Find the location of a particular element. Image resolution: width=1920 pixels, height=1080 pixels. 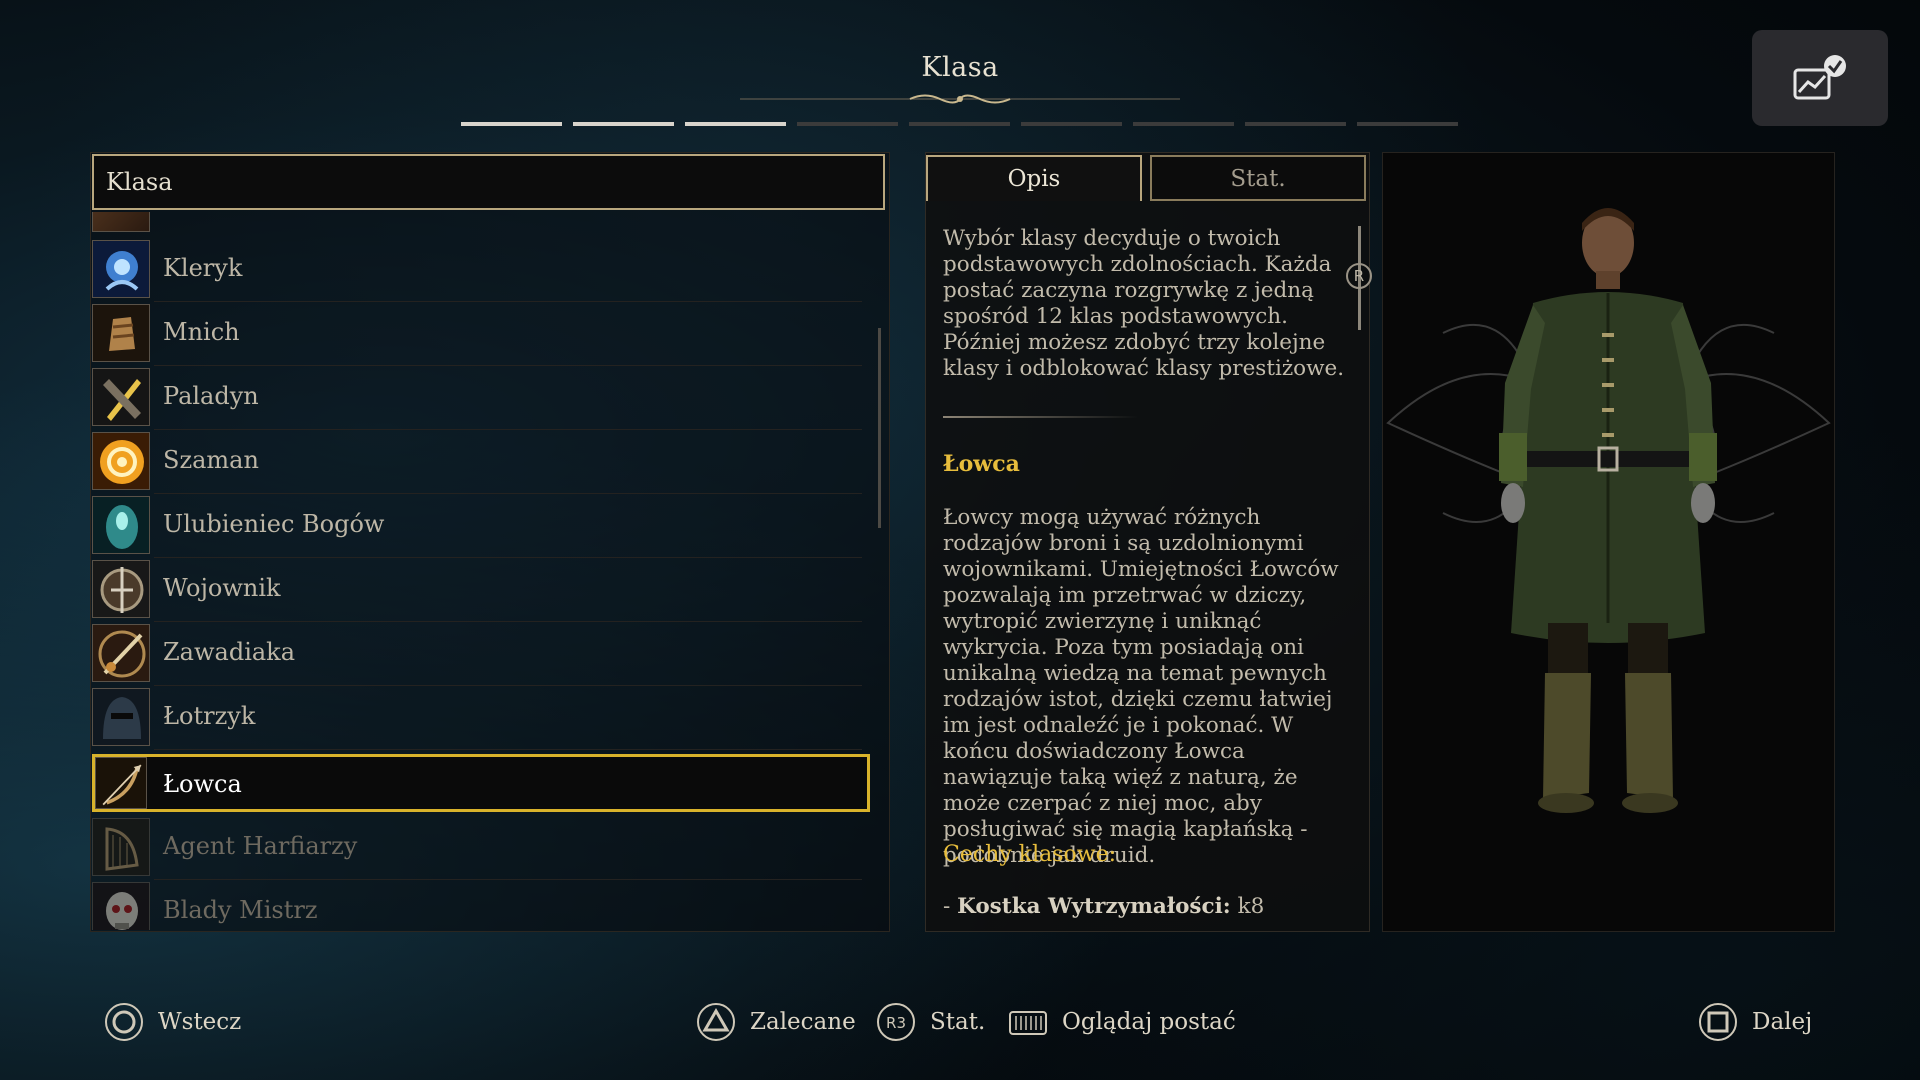

fighter-icon is located at coordinates (121, 589).